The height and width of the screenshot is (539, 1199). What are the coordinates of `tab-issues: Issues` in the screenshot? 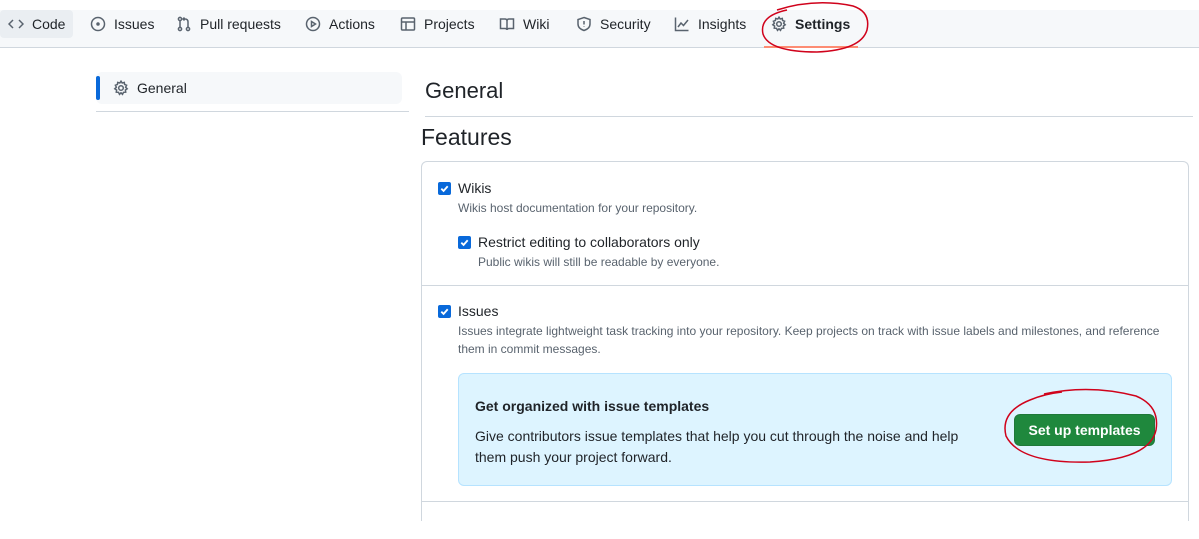 It's located at (122, 24).